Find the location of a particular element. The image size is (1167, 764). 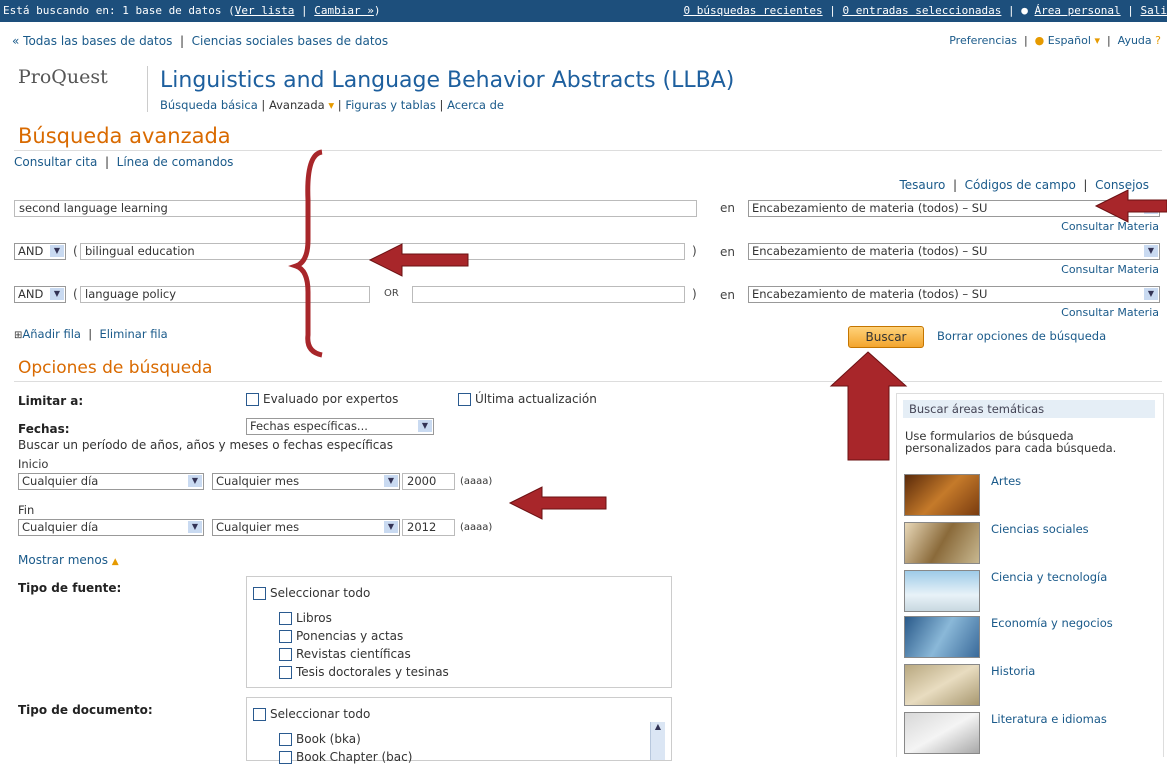

bracket-annotation is located at coordinates (309, 253).